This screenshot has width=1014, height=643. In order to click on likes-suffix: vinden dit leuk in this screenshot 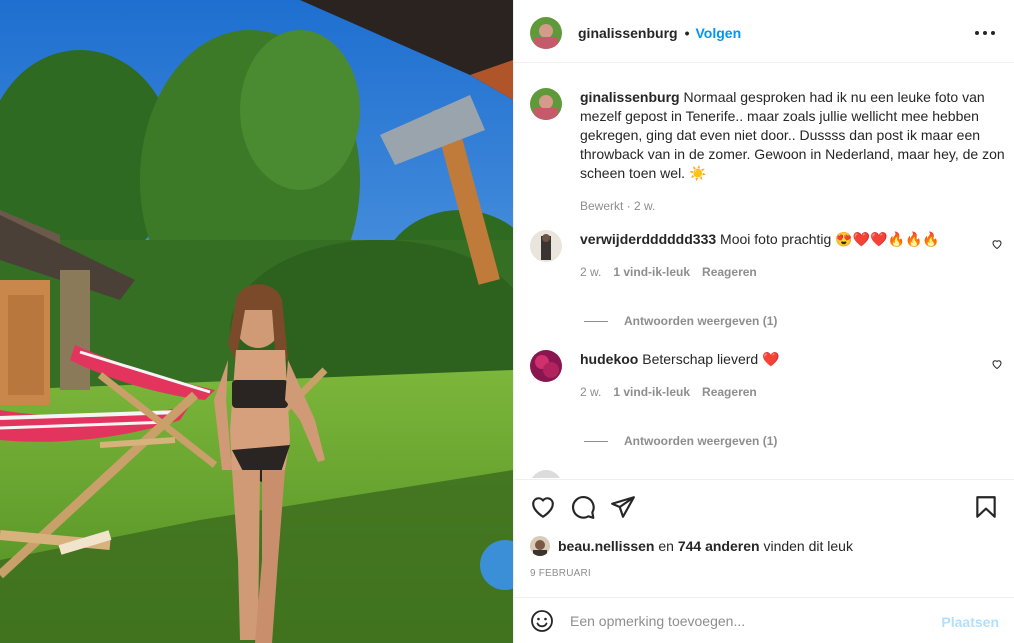, I will do `click(808, 546)`.